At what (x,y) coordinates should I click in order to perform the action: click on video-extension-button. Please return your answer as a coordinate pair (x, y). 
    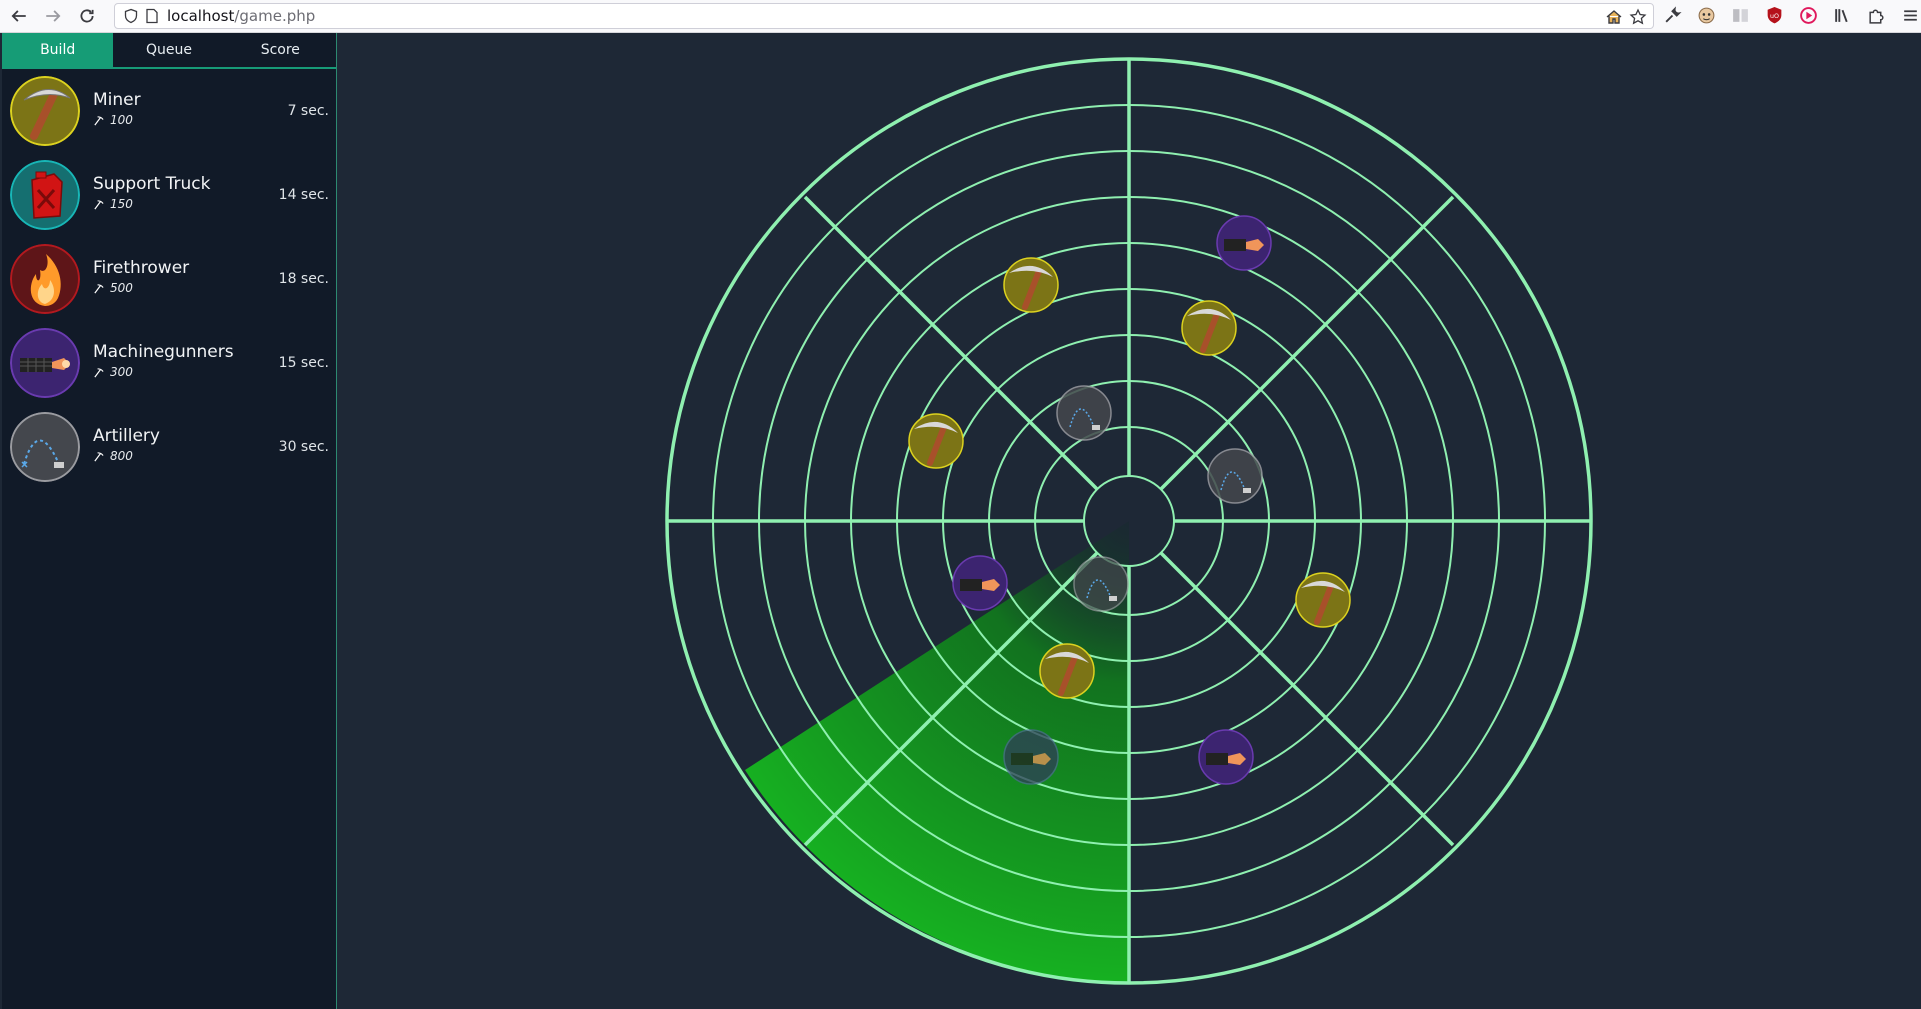
    Looking at the image, I should click on (1808, 15).